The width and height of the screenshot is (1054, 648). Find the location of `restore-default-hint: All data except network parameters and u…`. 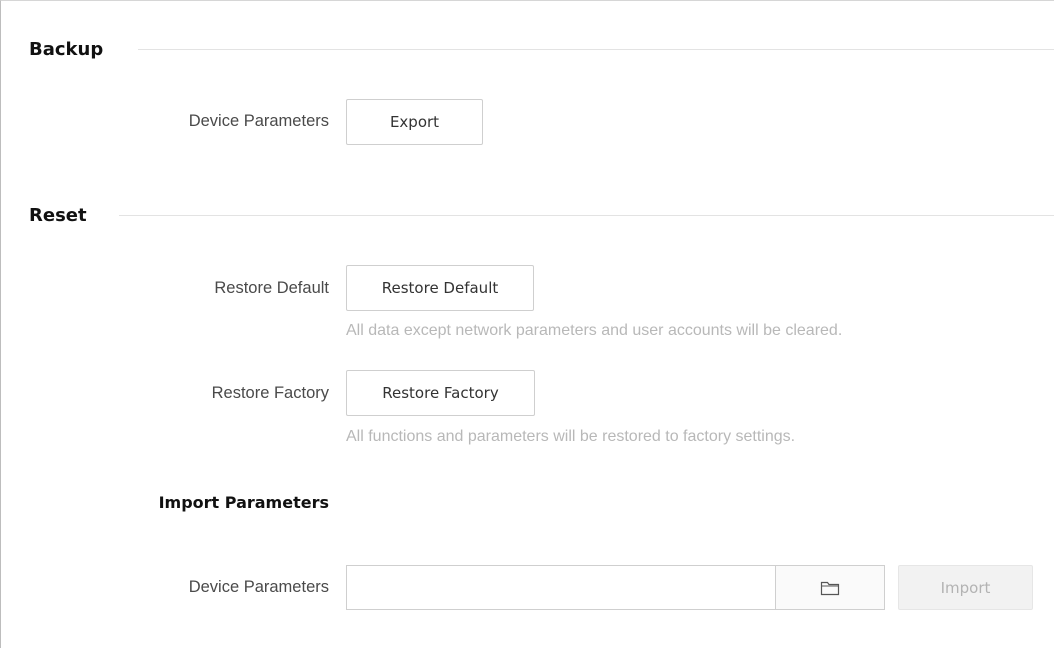

restore-default-hint: All data except network parameters and u… is located at coordinates (594, 330).